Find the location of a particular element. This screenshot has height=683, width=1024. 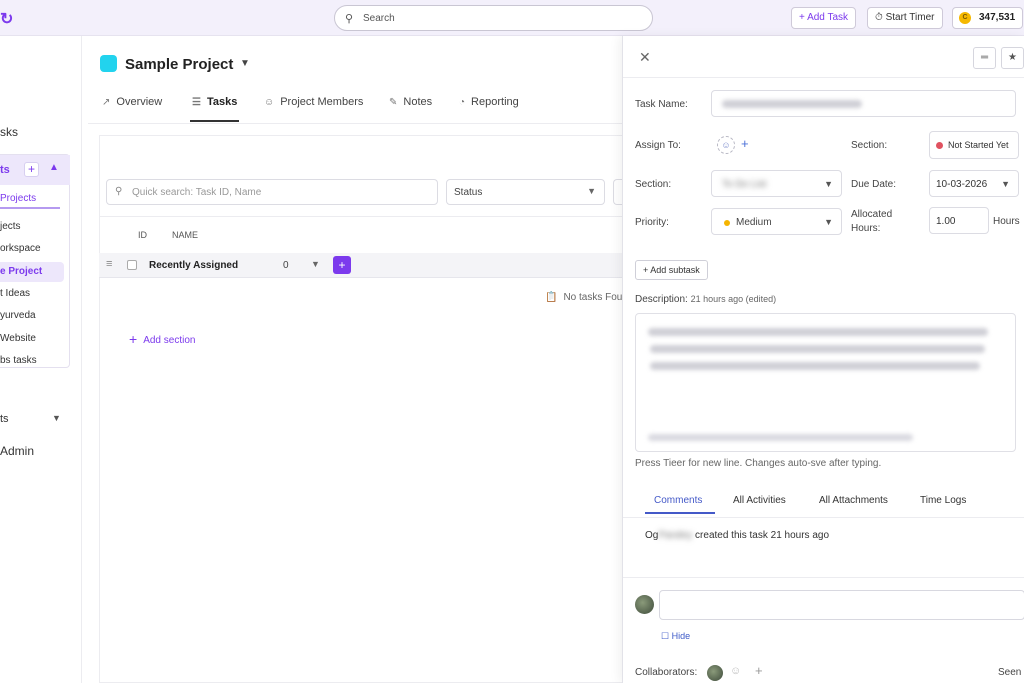

add-section-label: Add section is located at coordinates (169, 340).